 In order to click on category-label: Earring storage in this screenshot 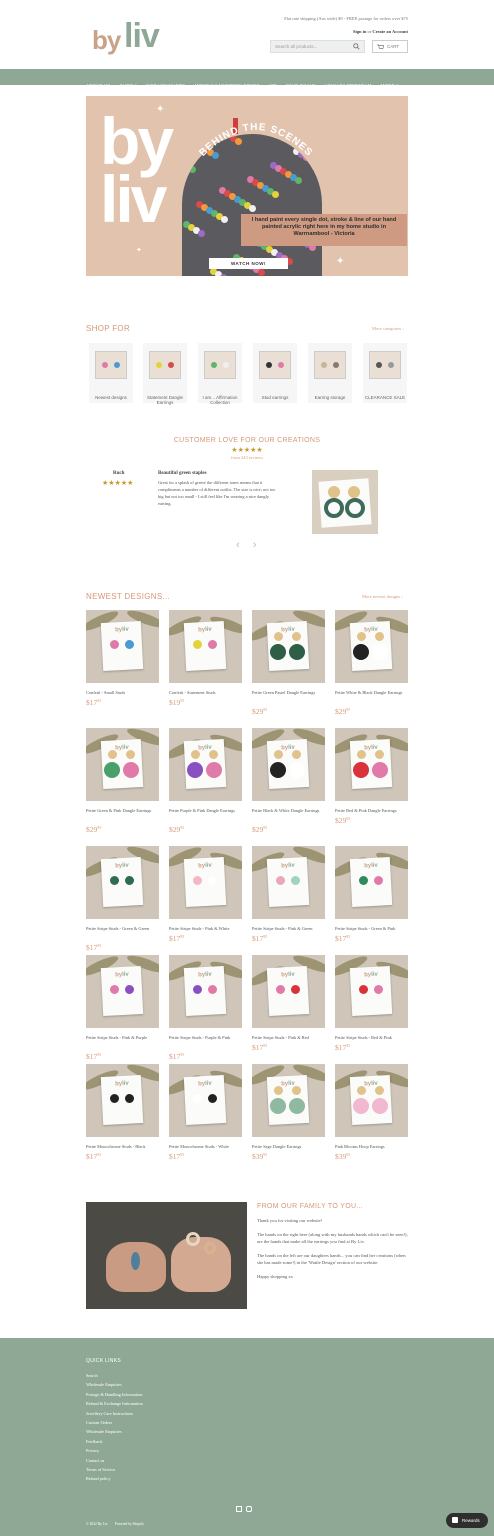, I will do `click(330, 397)`.